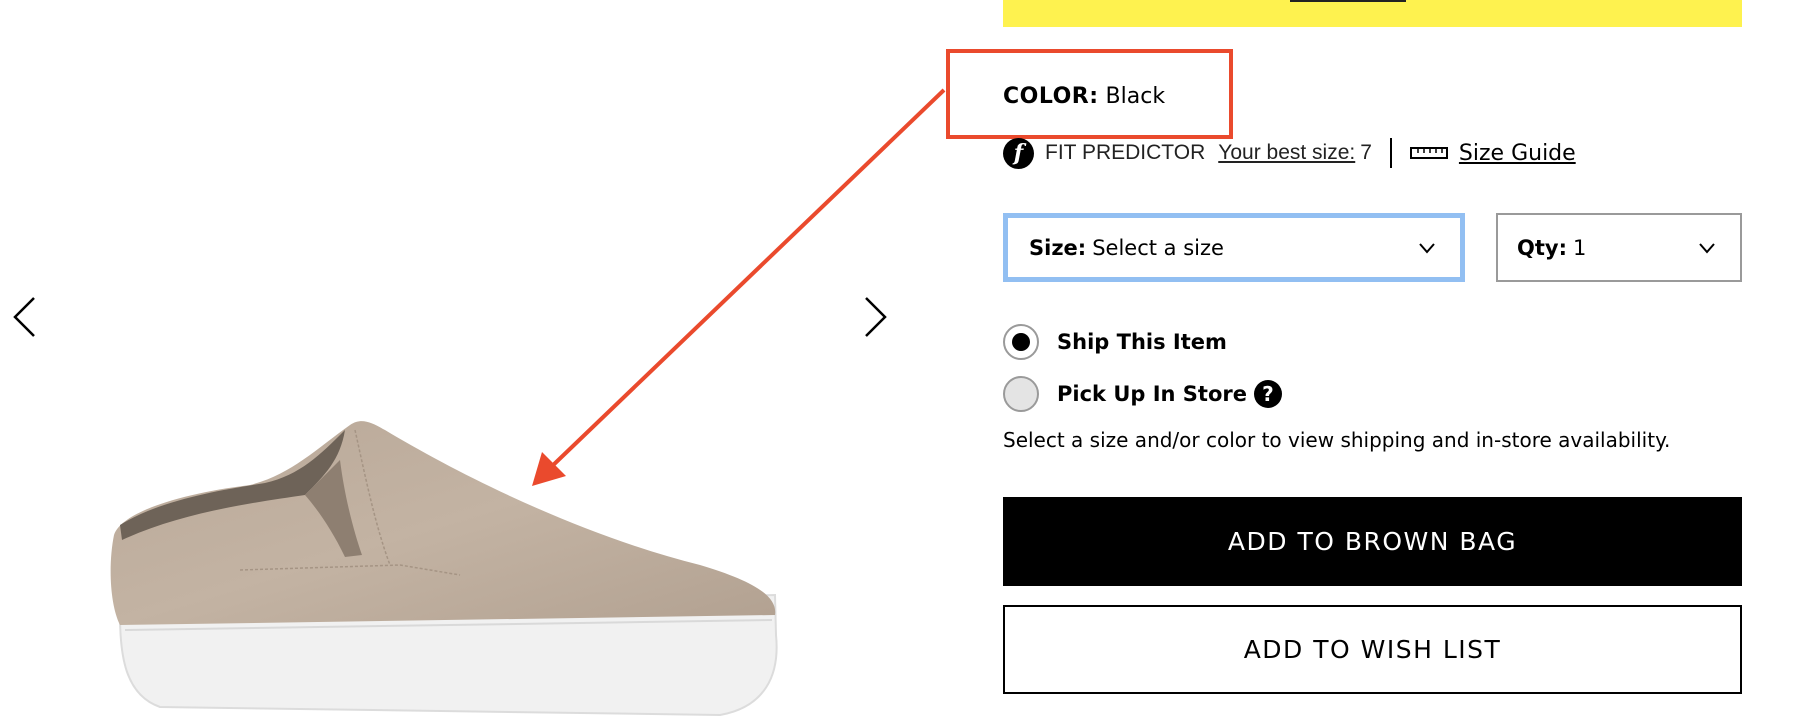  I want to click on ship-this-item-option: Ship This Item, so click(1115, 342).